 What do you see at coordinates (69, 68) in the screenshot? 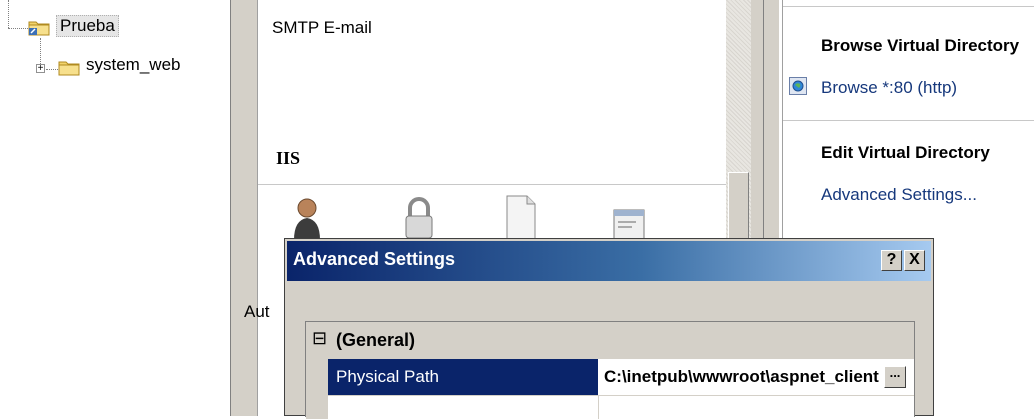
I see `folder-icon` at bounding box center [69, 68].